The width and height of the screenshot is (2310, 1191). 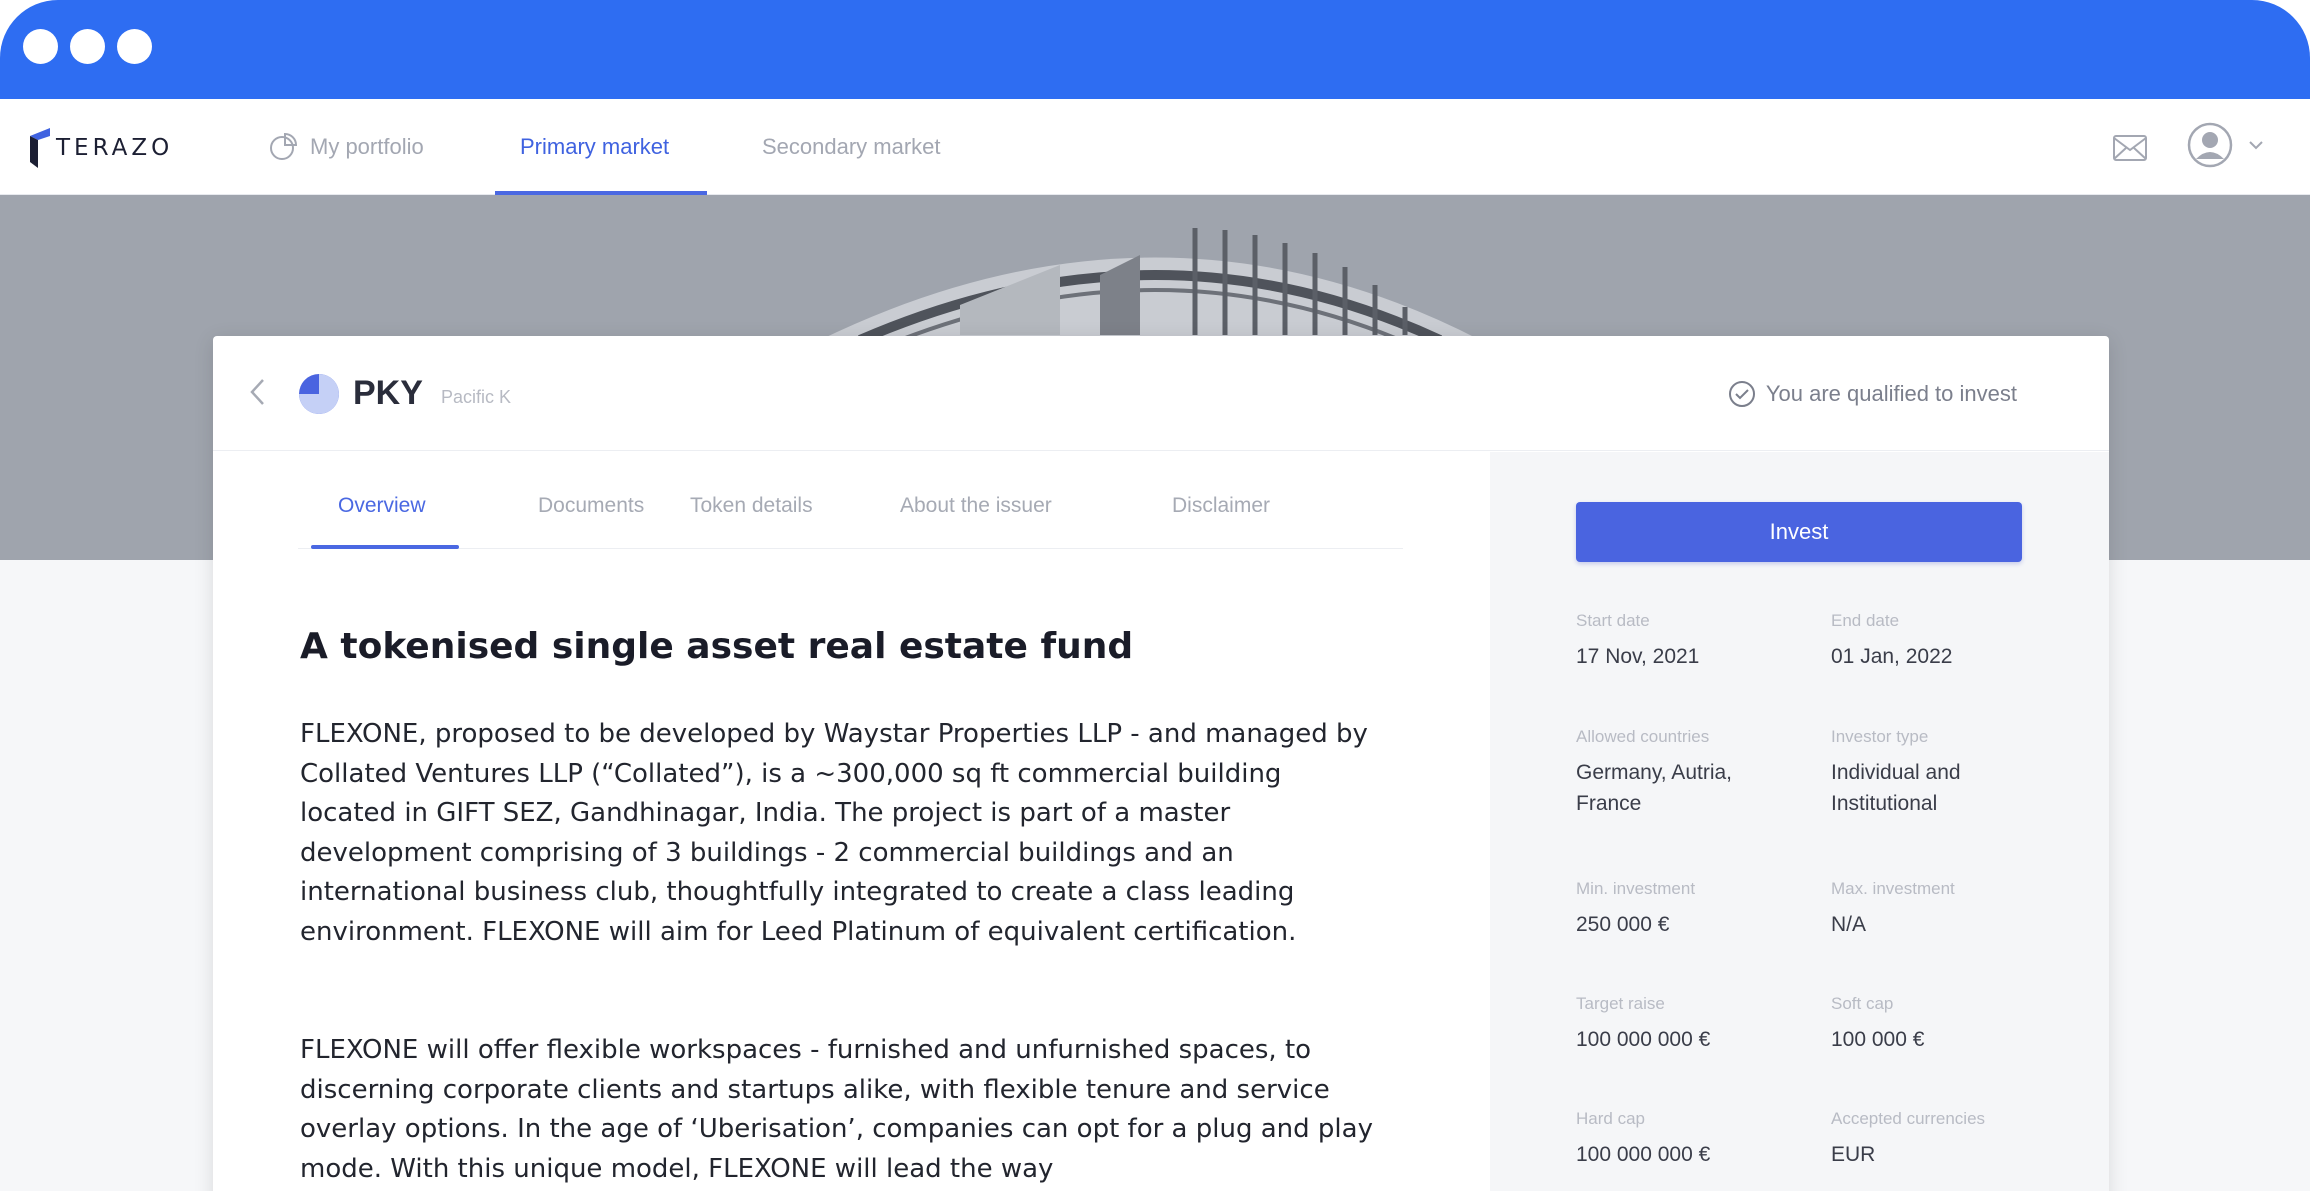 I want to click on hard-cap-field: Hard cap 100 000 000 €, so click(x=1686, y=1139).